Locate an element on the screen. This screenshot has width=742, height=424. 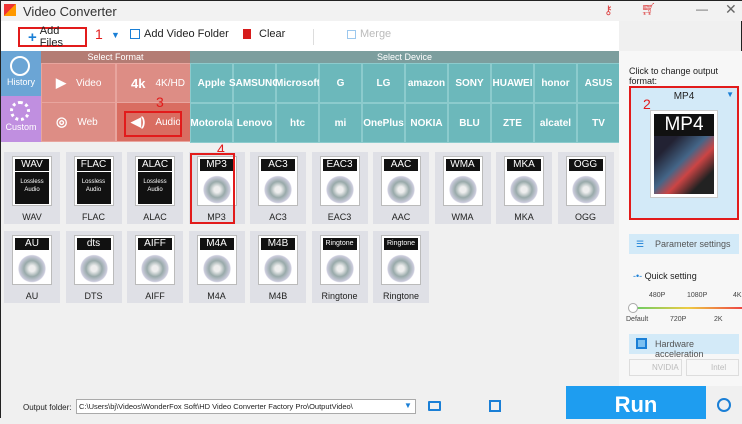
device-mi: mi is located at coordinates (340, 123).